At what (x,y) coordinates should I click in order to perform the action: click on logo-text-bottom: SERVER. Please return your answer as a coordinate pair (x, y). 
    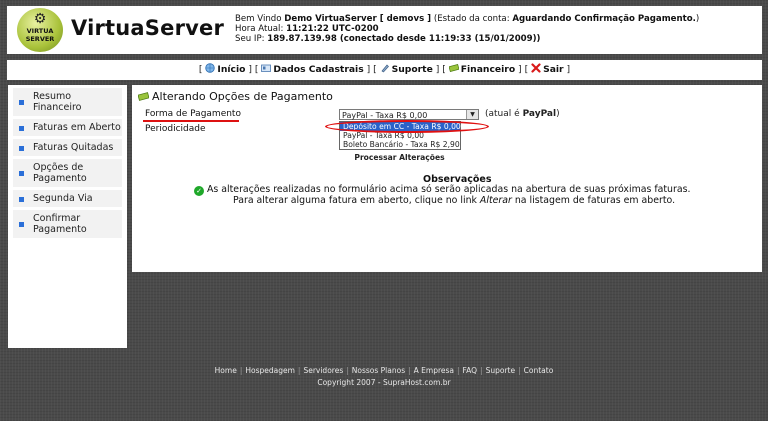
    Looking at the image, I should click on (40, 39).